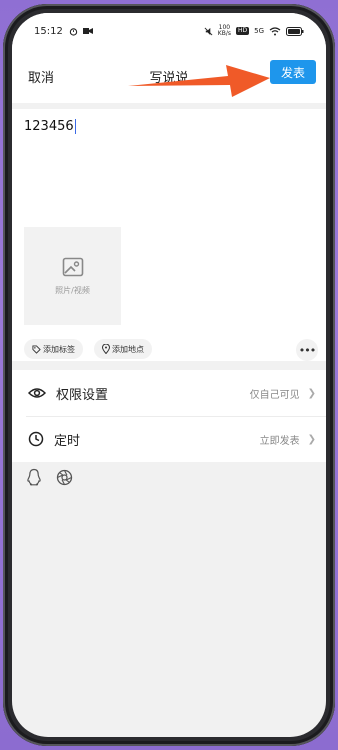  I want to click on settings-row-schedule: 定时 立即发表 ❯, so click(169, 439).